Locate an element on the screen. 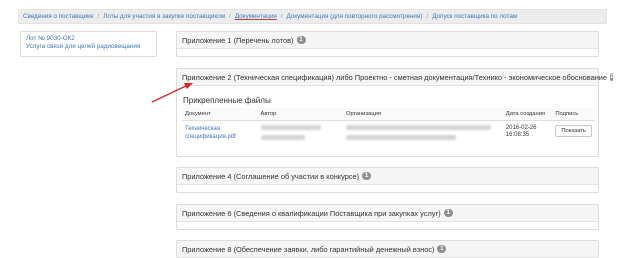 The width and height of the screenshot is (623, 258). date-cell: 2016-02-26 16:08:35 is located at coordinates (528, 135).